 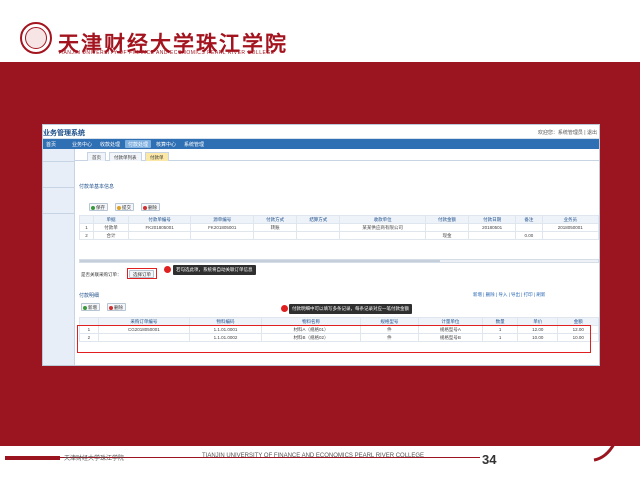 What do you see at coordinates (318, 219) in the screenshot?
I see `grid1-header: 结算方式` at bounding box center [318, 219].